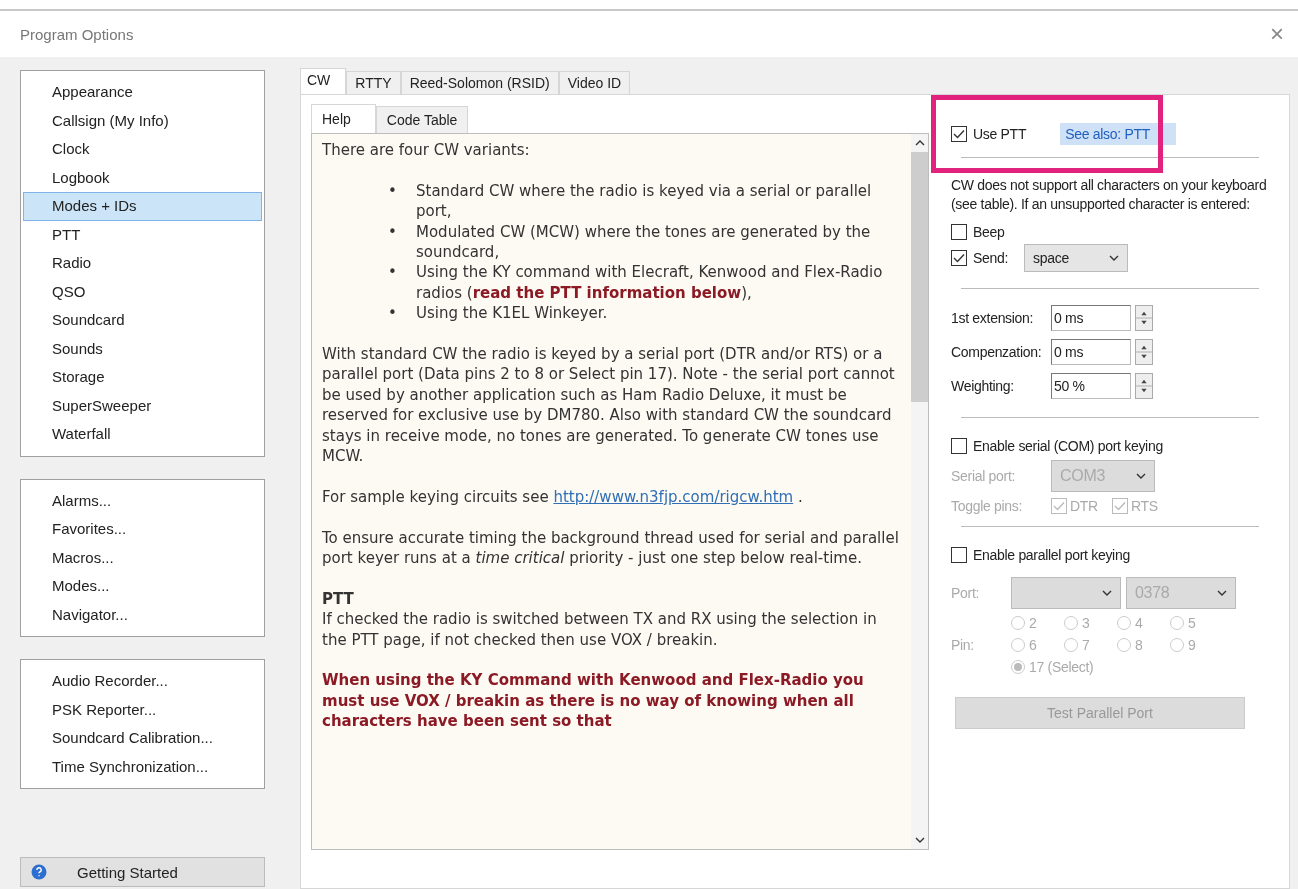 The height and width of the screenshot is (889, 1298). What do you see at coordinates (984, 476) in the screenshot?
I see `field-label: Serial port:` at bounding box center [984, 476].